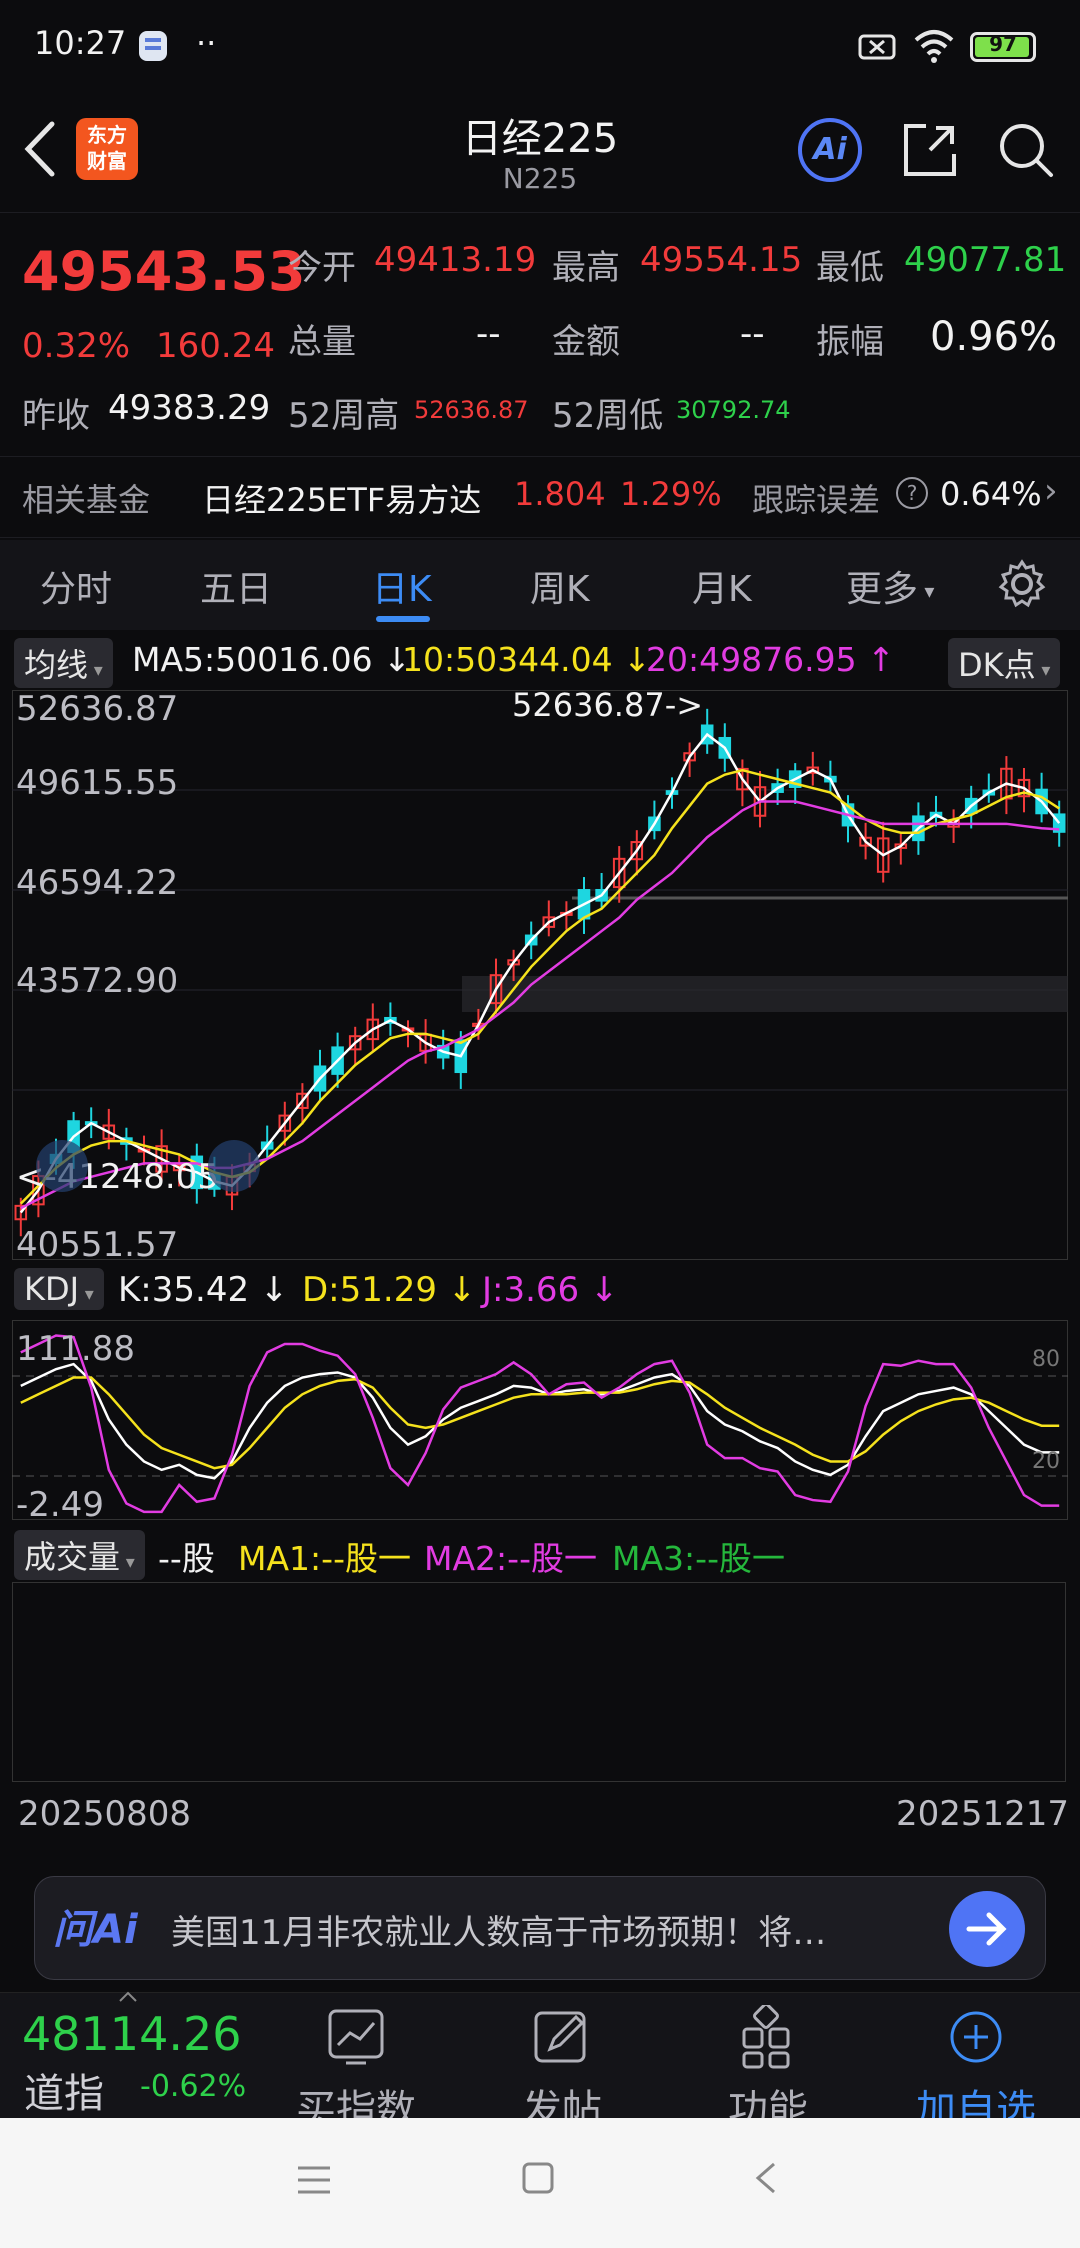 The image size is (1080, 2248). I want to click on tab-monthly-k: 月K, so click(722, 586).